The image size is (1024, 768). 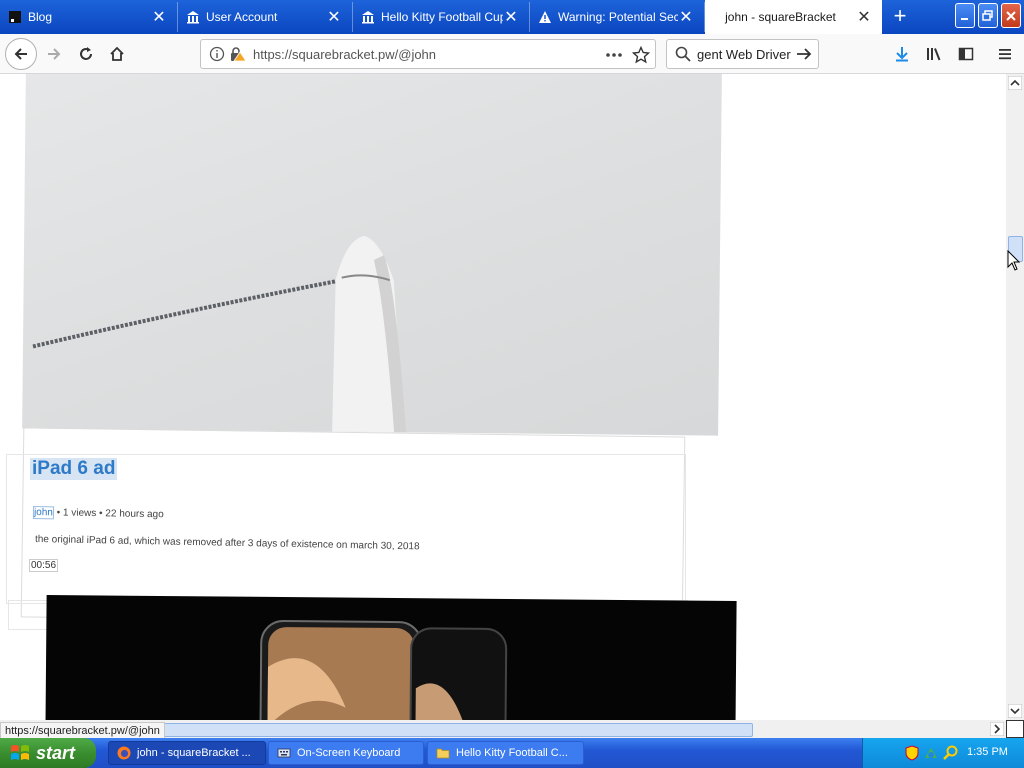 I want to click on tab-title: Hello Kitty Football Cup, so click(x=442, y=17).